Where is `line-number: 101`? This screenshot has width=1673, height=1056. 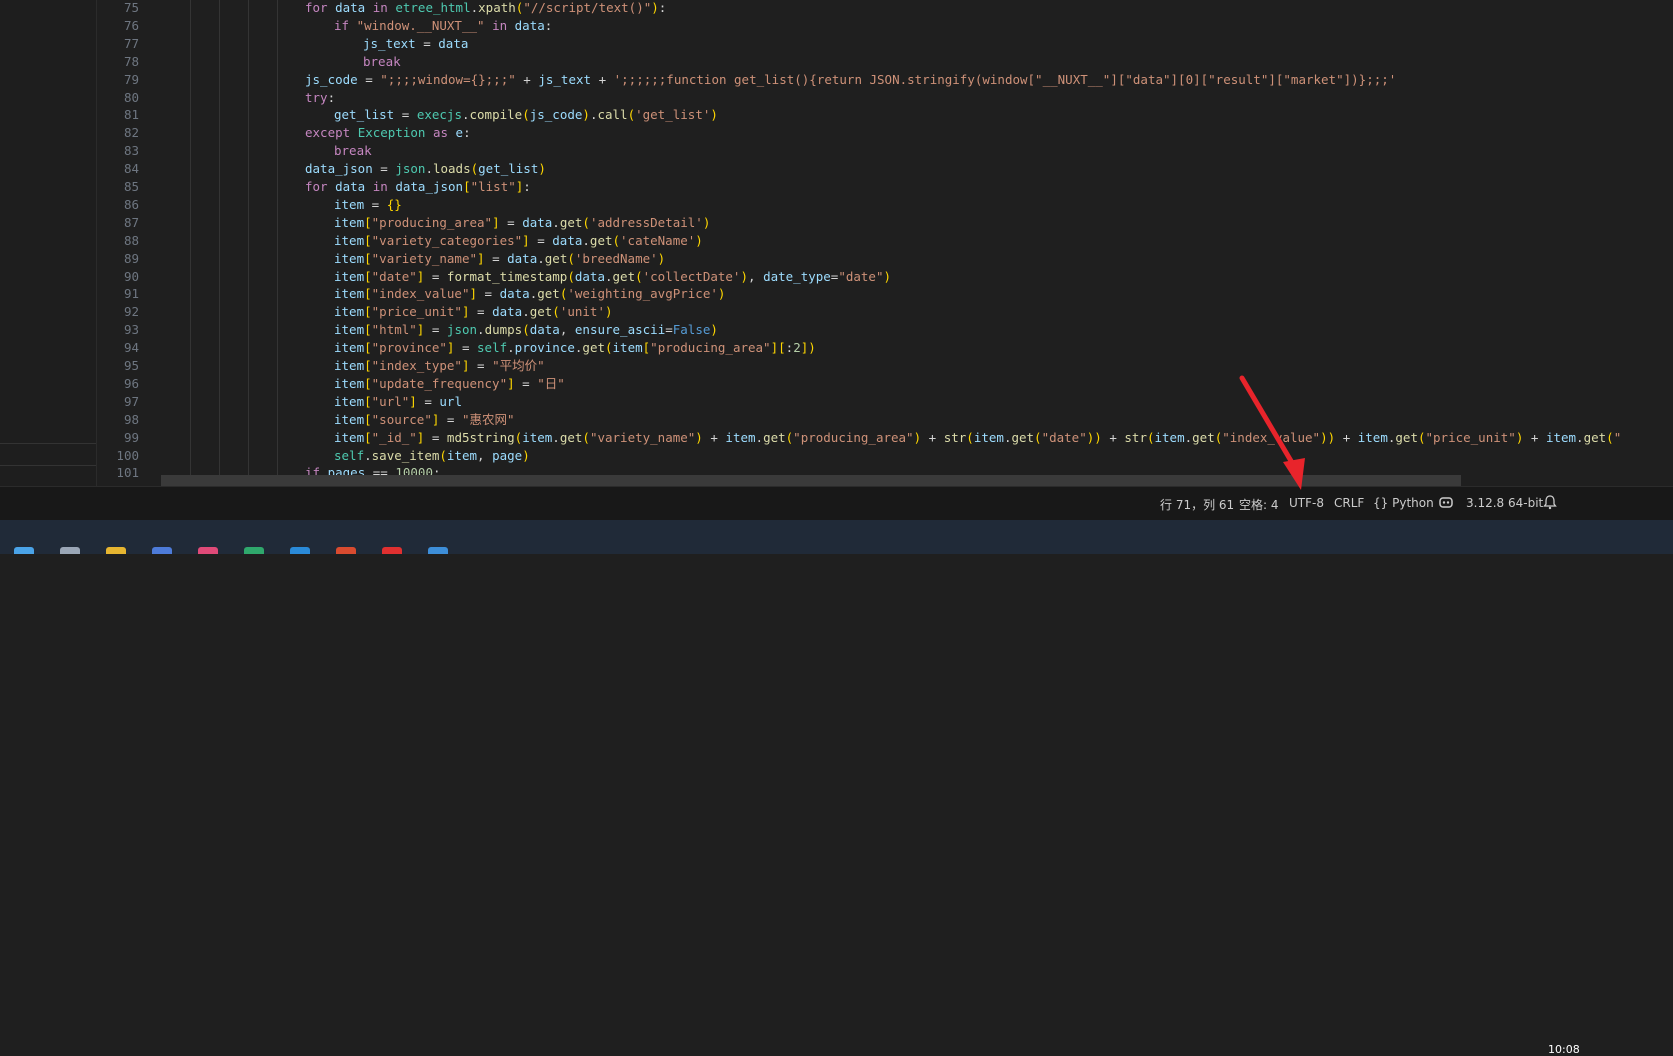
line-number: 101 is located at coordinates (127, 473).